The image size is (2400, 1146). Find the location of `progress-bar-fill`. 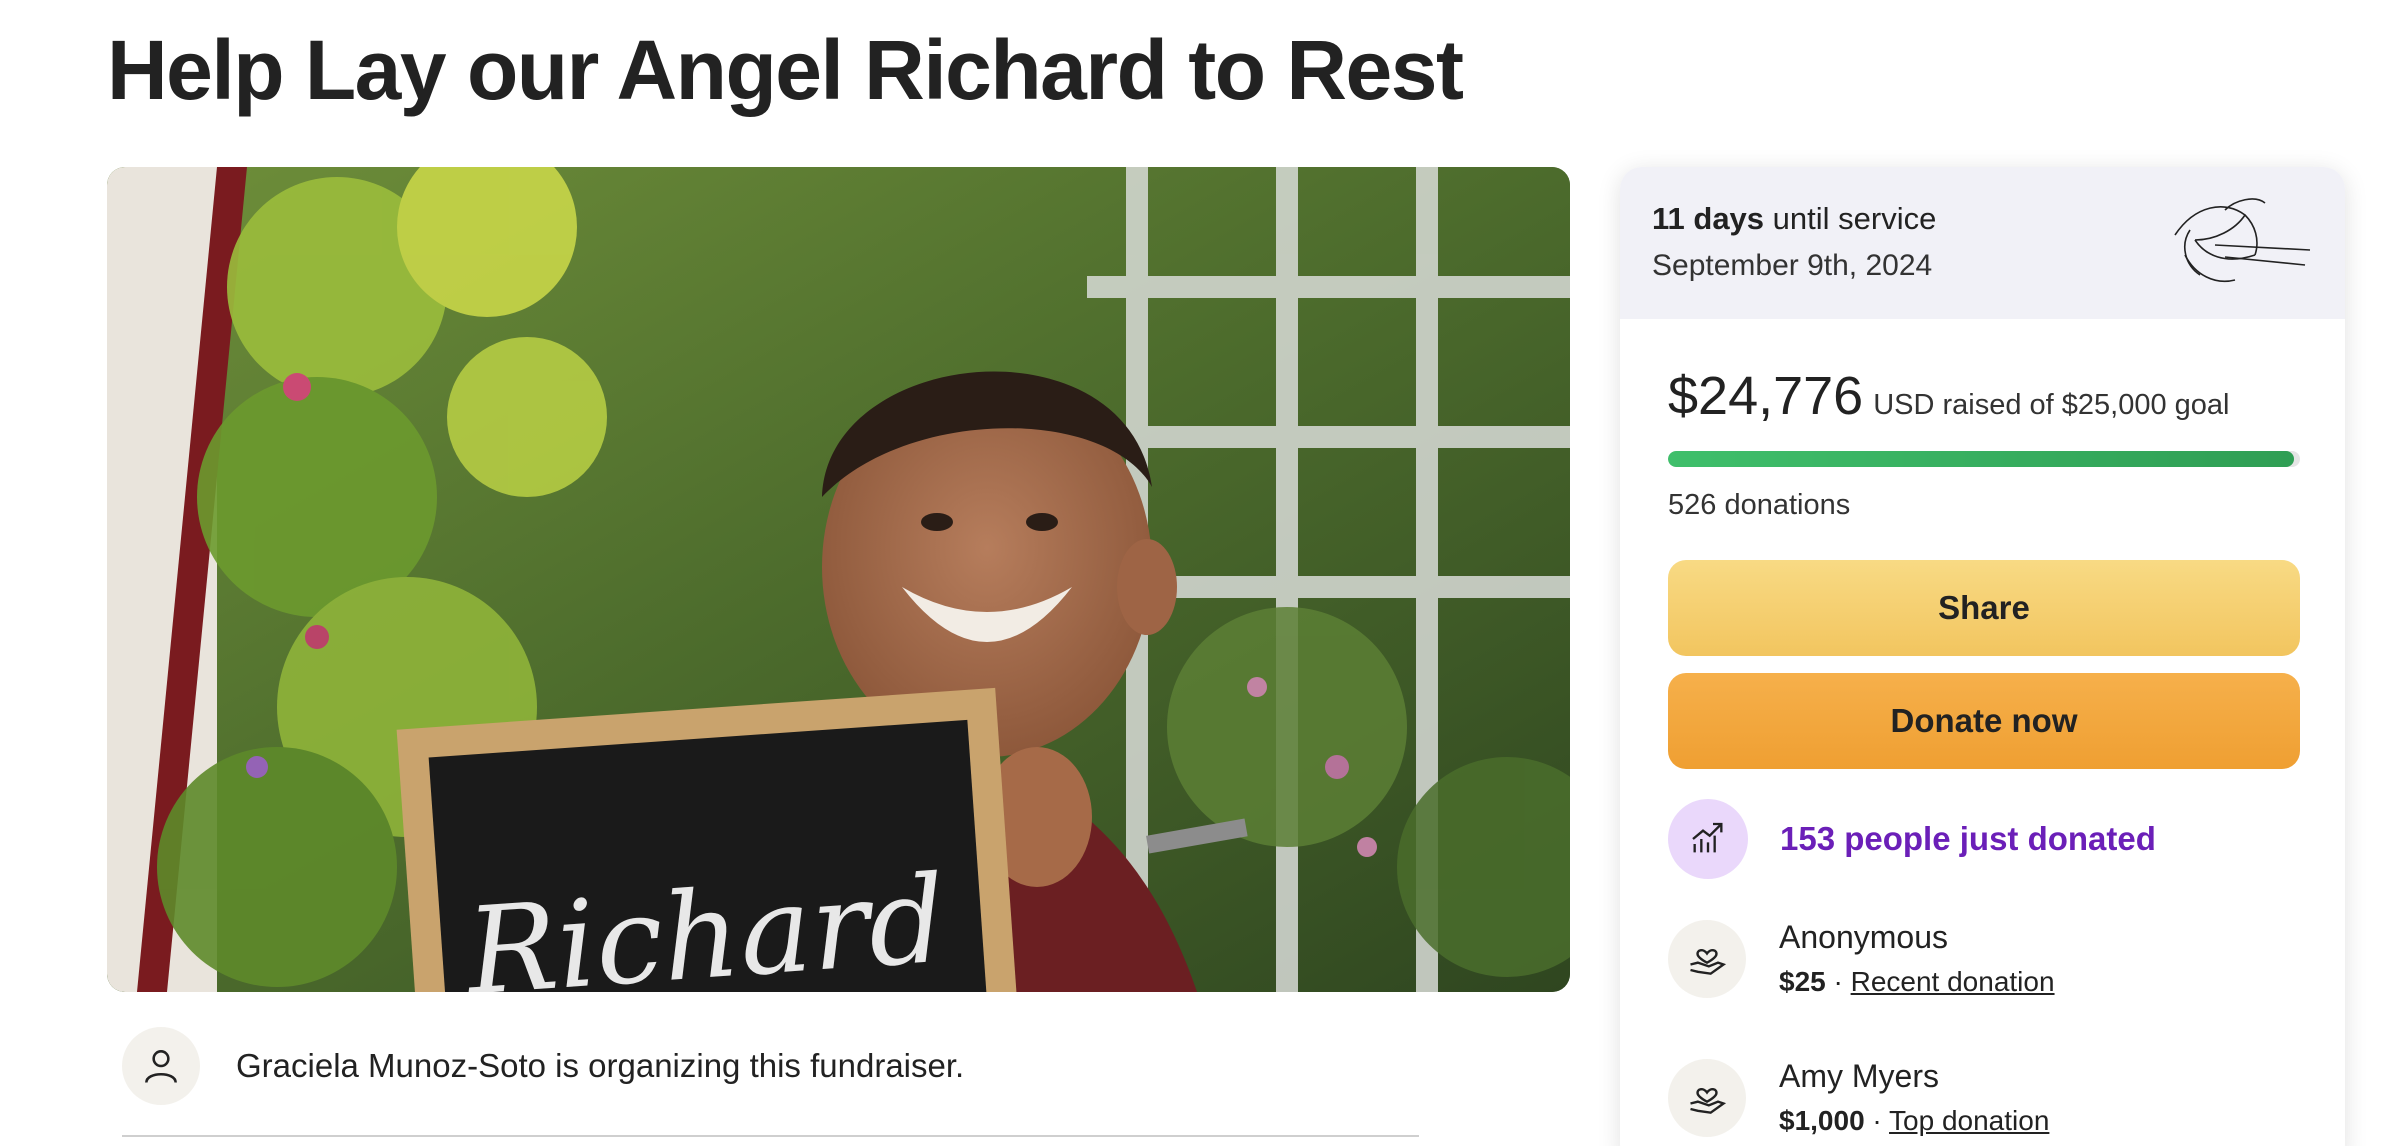

progress-bar-fill is located at coordinates (1981, 459).